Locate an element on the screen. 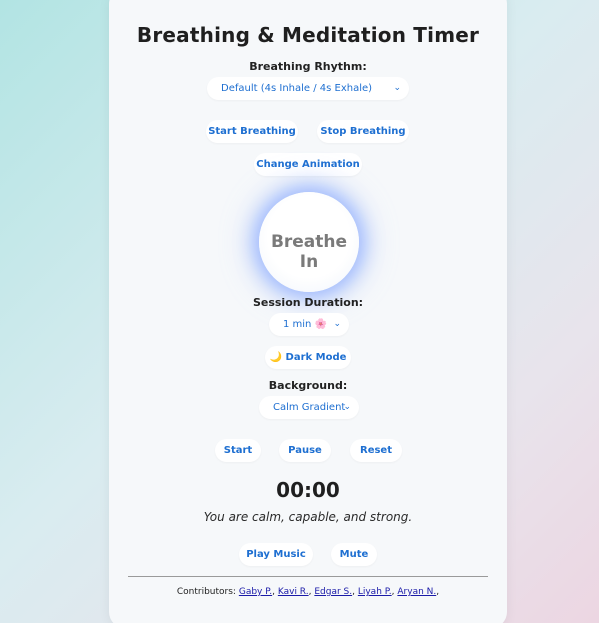  session-duration-value: 1 min 🌸 is located at coordinates (305, 324).